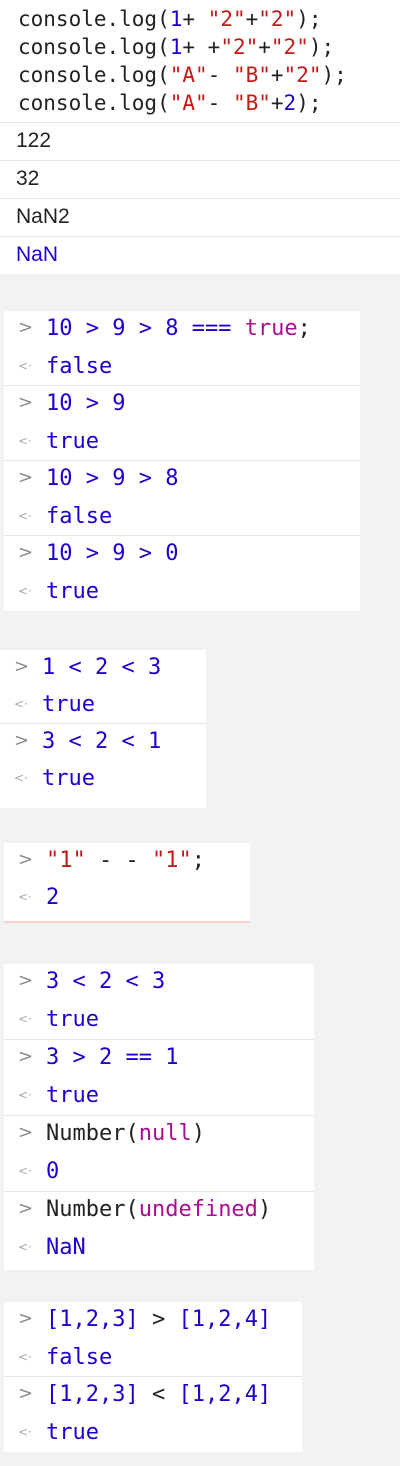  I want to click on code-token: - -, so click(118, 860).